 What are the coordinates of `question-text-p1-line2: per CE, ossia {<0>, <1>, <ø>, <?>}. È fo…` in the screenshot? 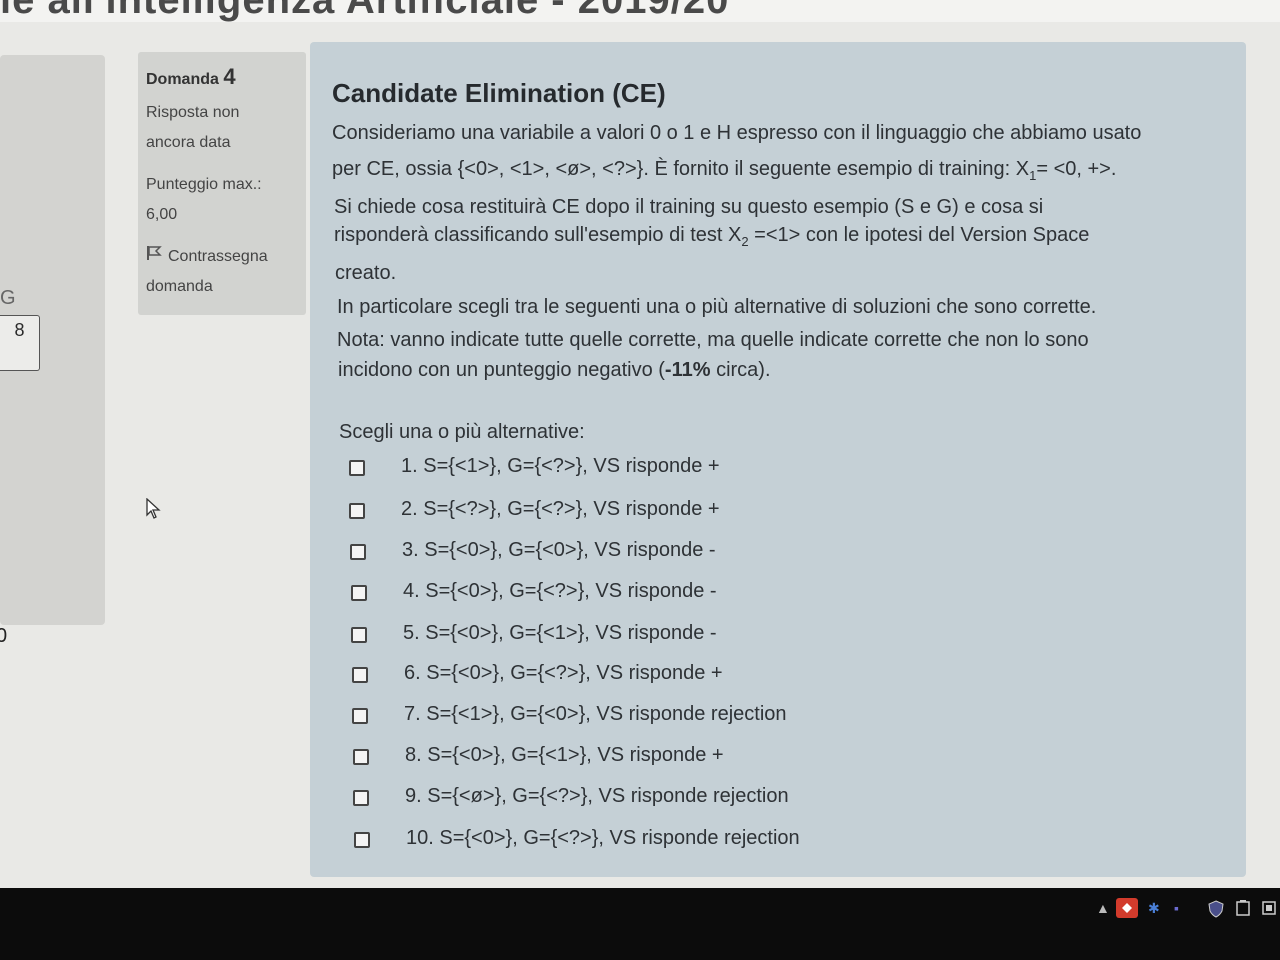 It's located at (724, 170).